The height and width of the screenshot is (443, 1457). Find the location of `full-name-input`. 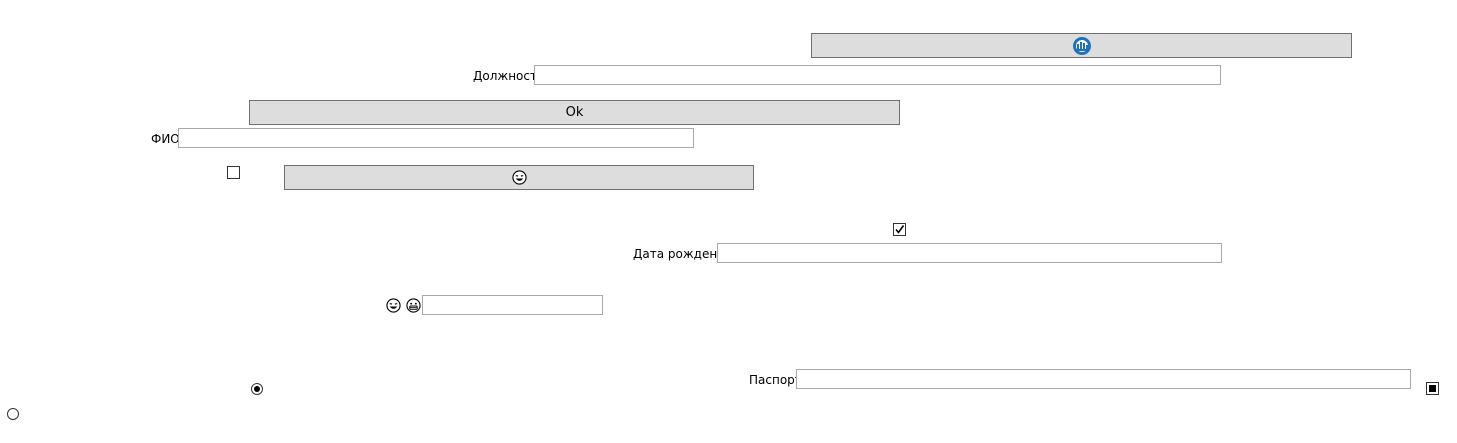

full-name-input is located at coordinates (436, 138).